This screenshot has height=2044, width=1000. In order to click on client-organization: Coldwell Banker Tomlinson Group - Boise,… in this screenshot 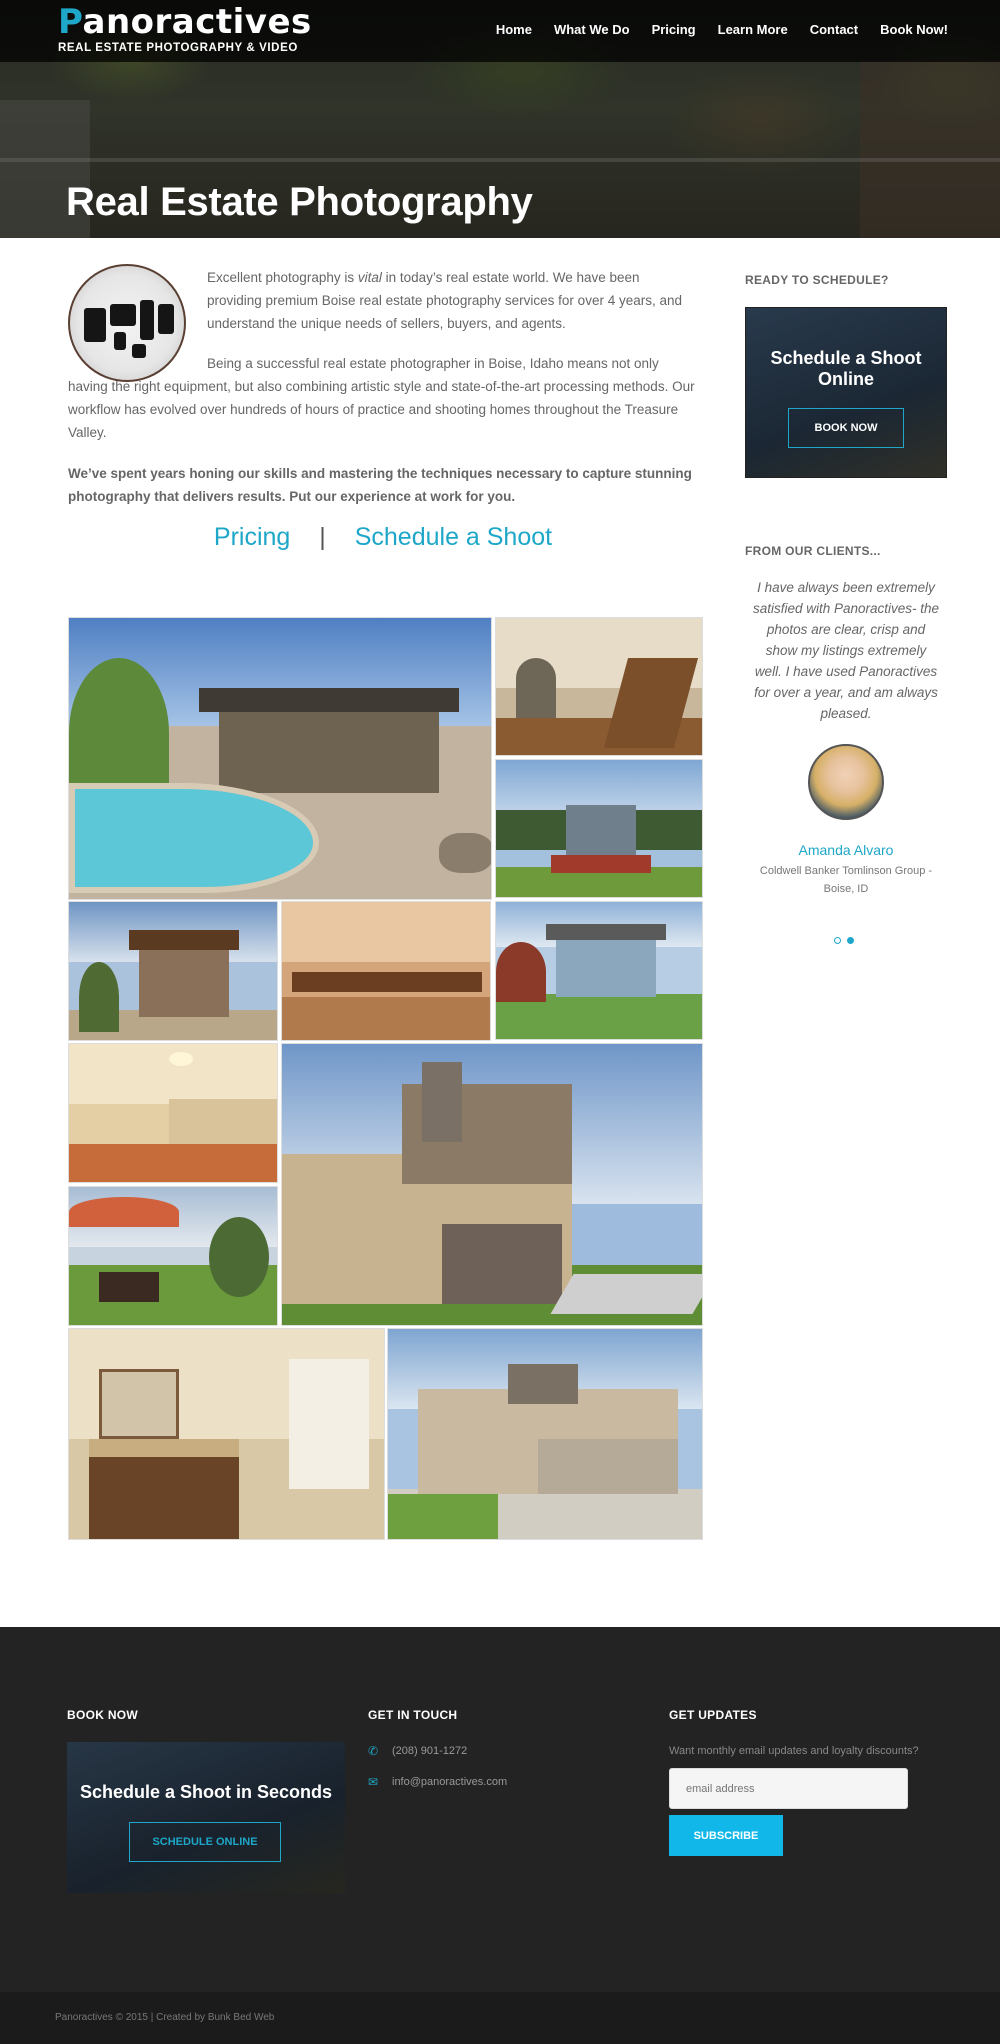, I will do `click(846, 880)`.